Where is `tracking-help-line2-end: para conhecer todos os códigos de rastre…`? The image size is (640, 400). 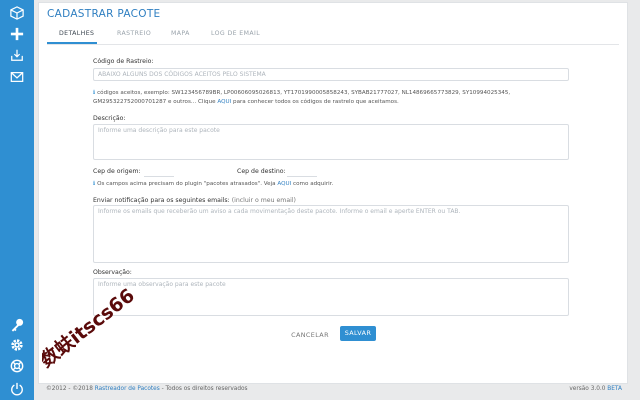 tracking-help-line2-end: para conhecer todos os códigos de rastre… is located at coordinates (315, 102).